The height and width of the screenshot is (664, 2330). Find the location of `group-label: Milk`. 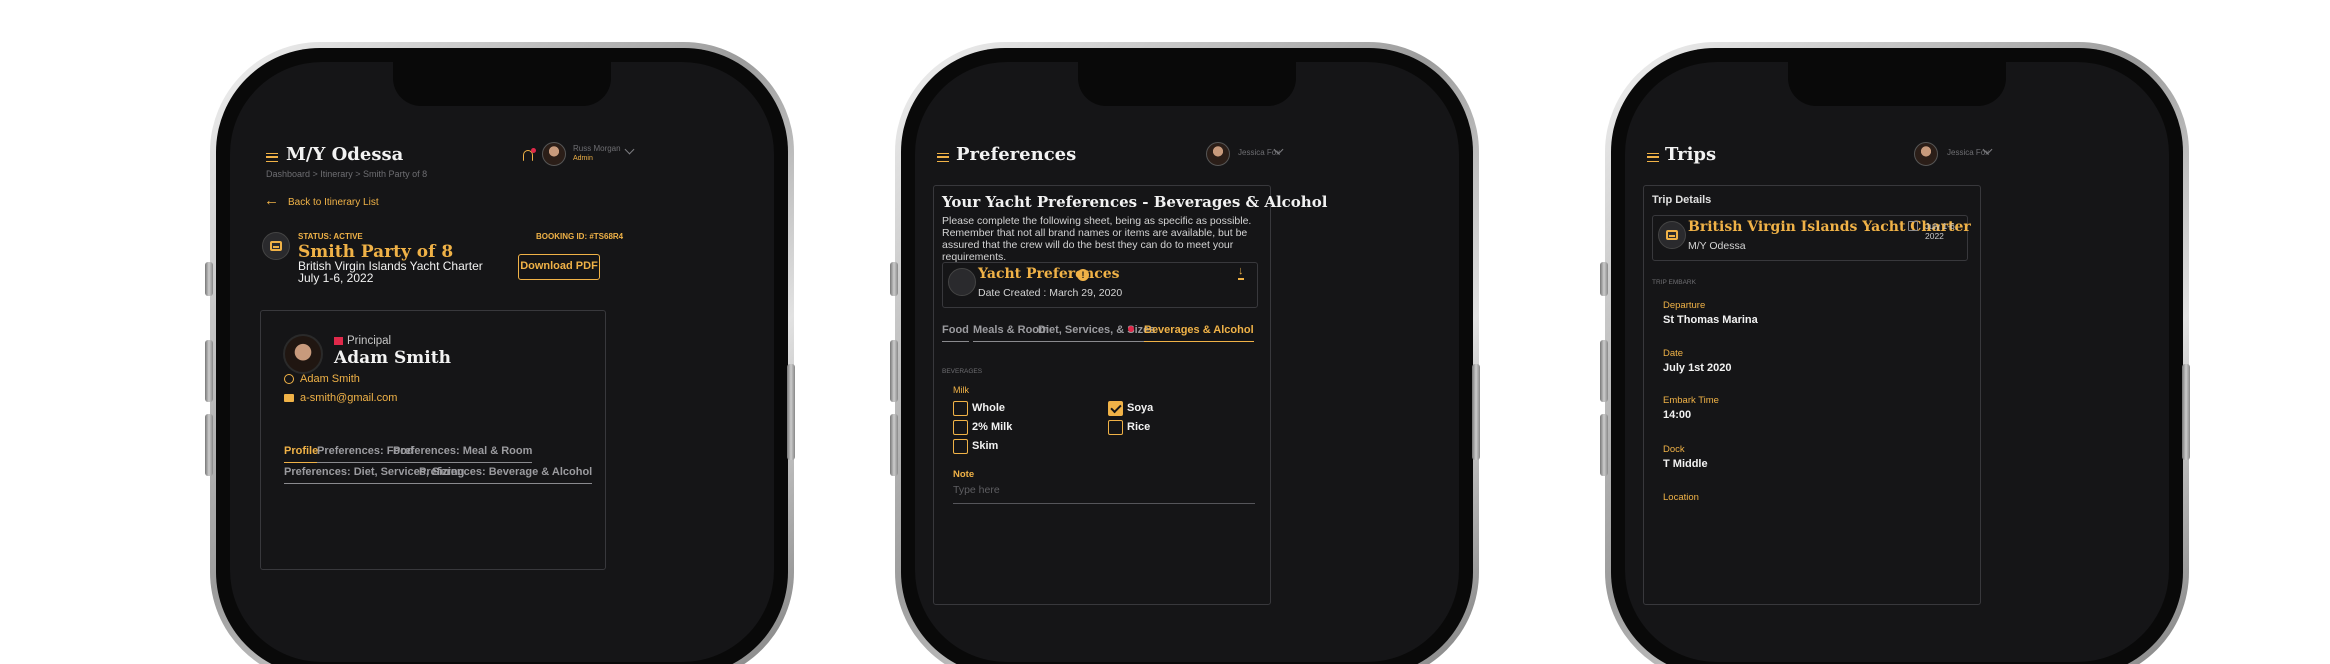

group-label: Milk is located at coordinates (961, 390).